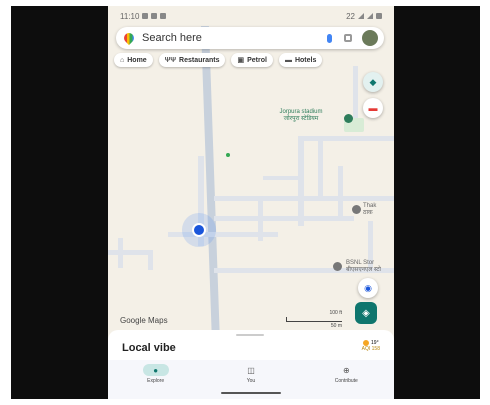 This screenshot has width=490, height=405. Describe the element at coordinates (348, 38) in the screenshot. I see `lens-icon` at that location.